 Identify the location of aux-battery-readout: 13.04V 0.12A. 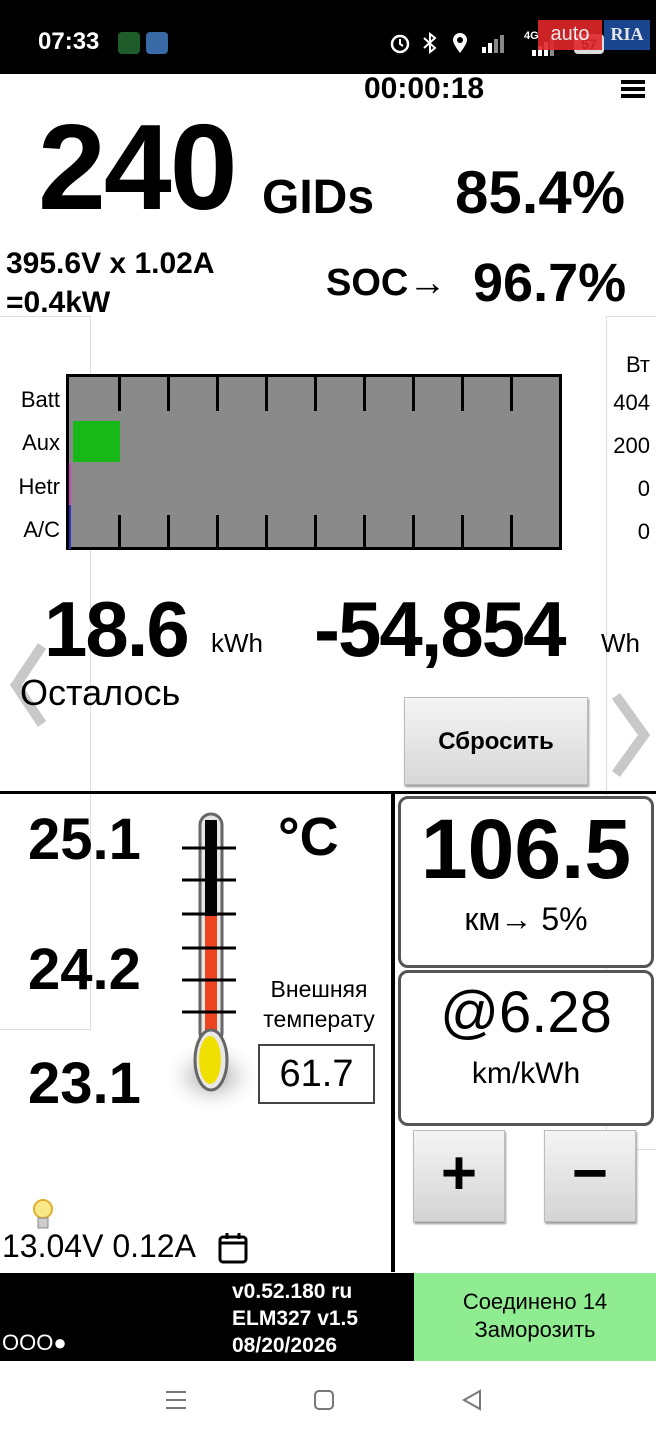
(99, 1246).